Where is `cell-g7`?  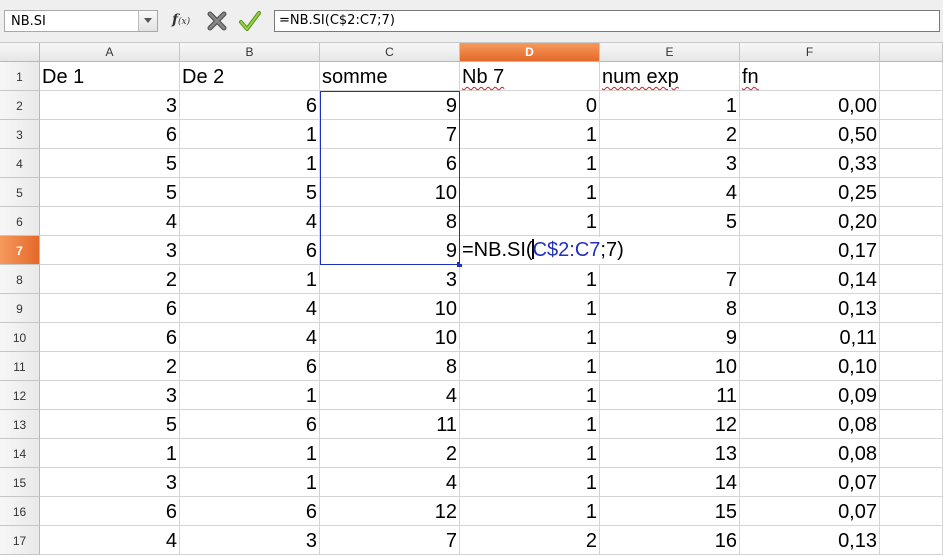 cell-g7 is located at coordinates (911, 250).